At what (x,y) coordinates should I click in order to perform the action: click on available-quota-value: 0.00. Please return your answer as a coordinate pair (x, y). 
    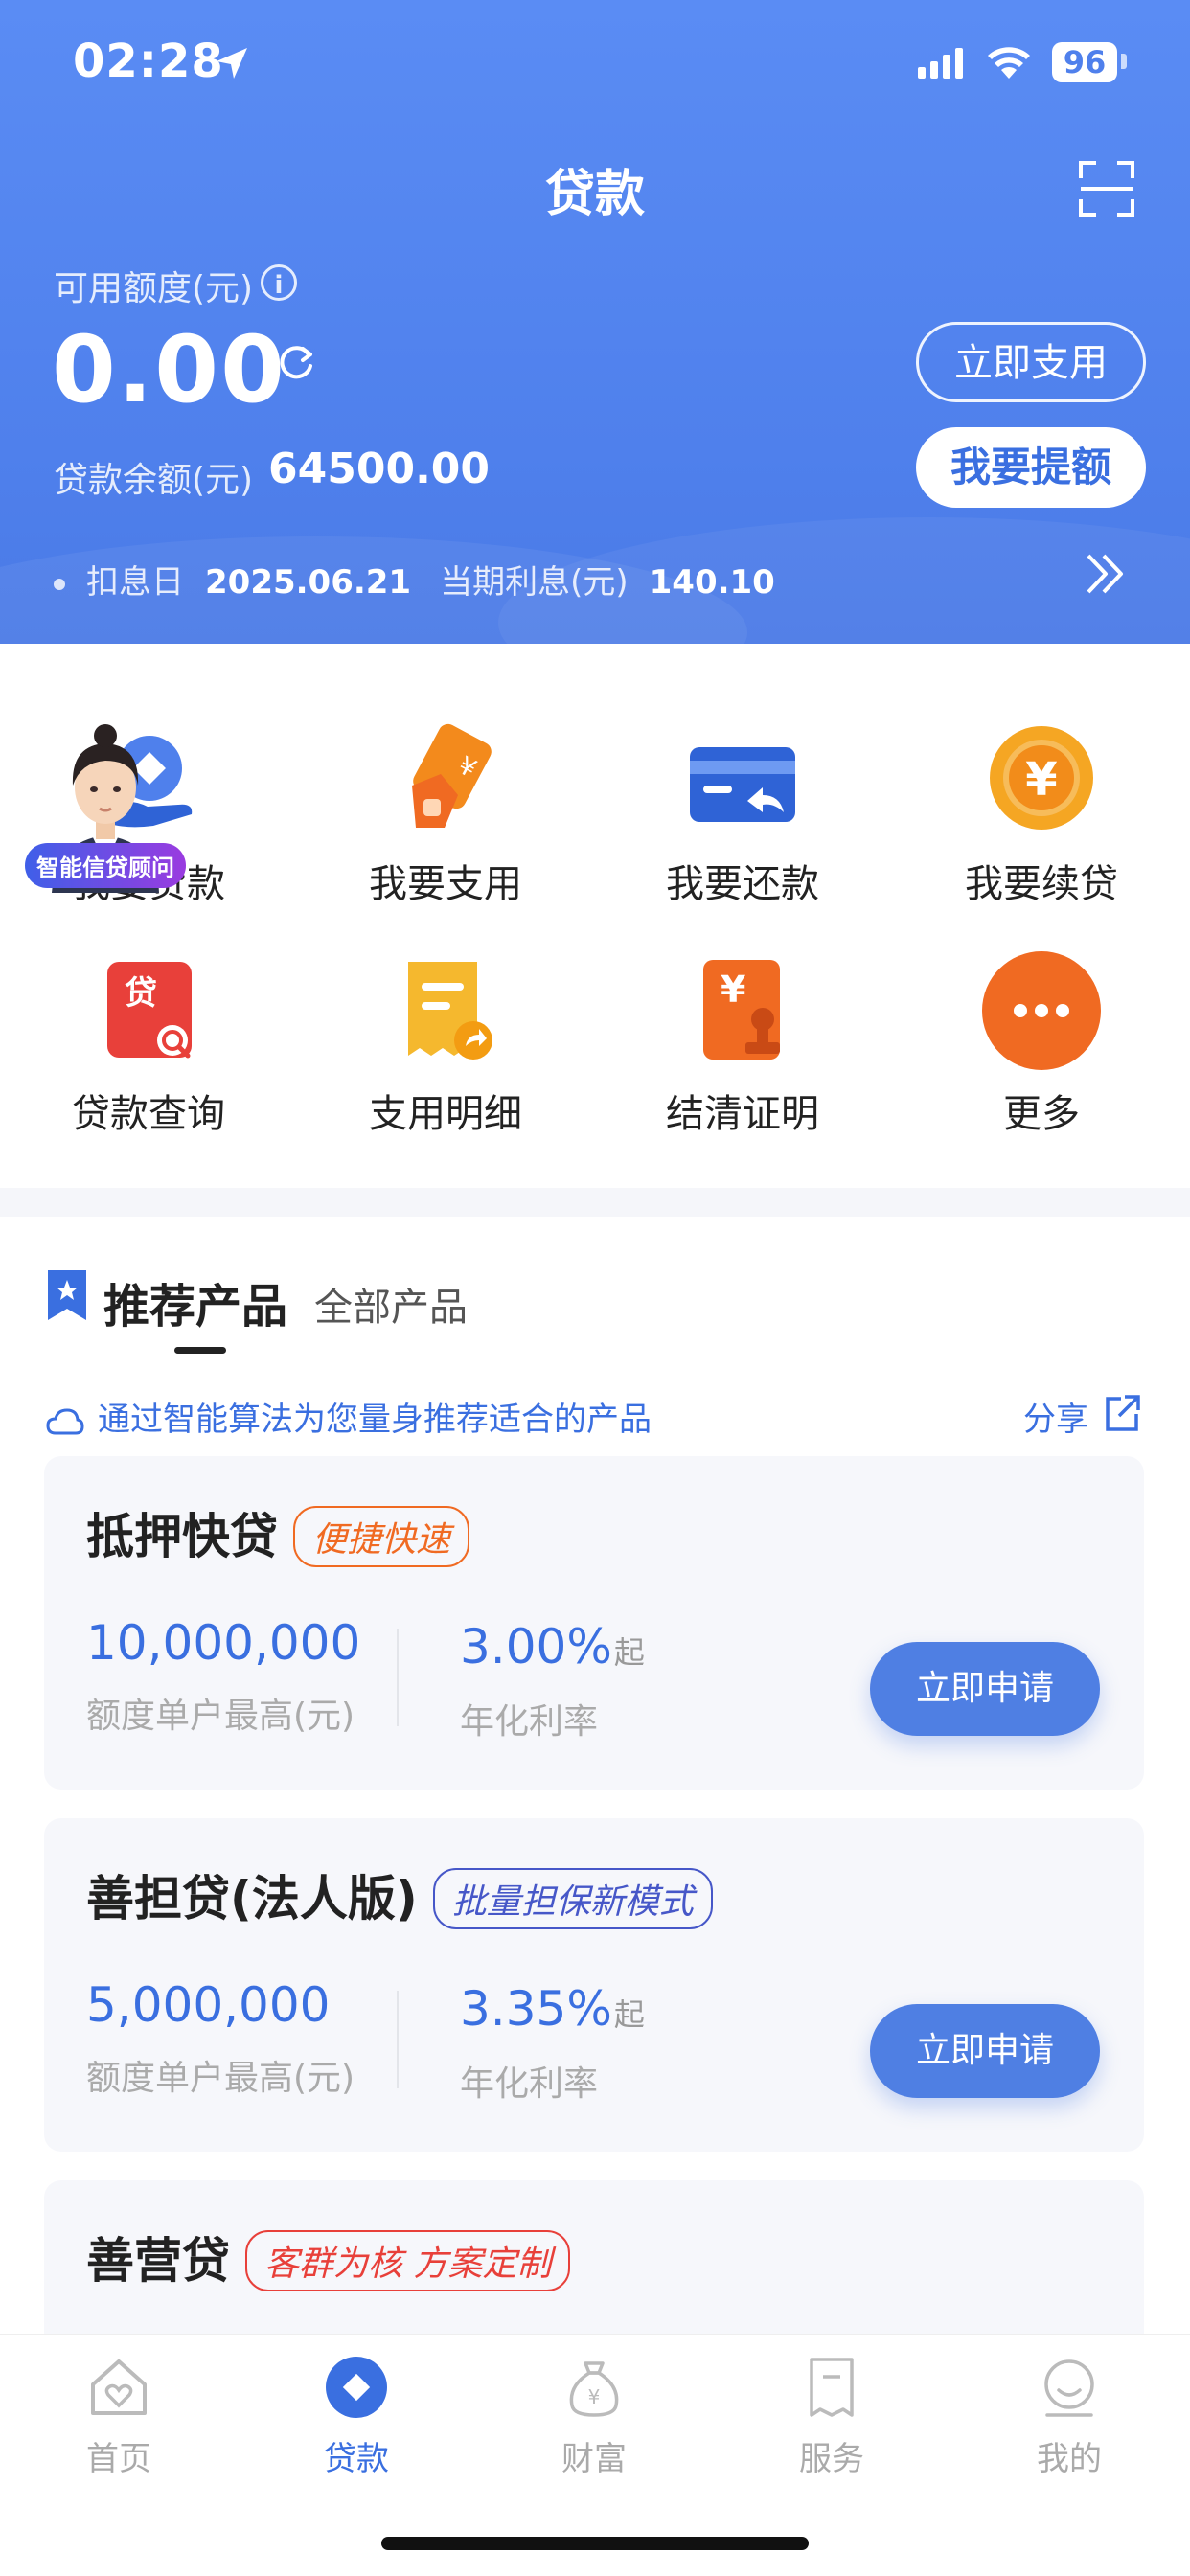
    Looking at the image, I should click on (169, 369).